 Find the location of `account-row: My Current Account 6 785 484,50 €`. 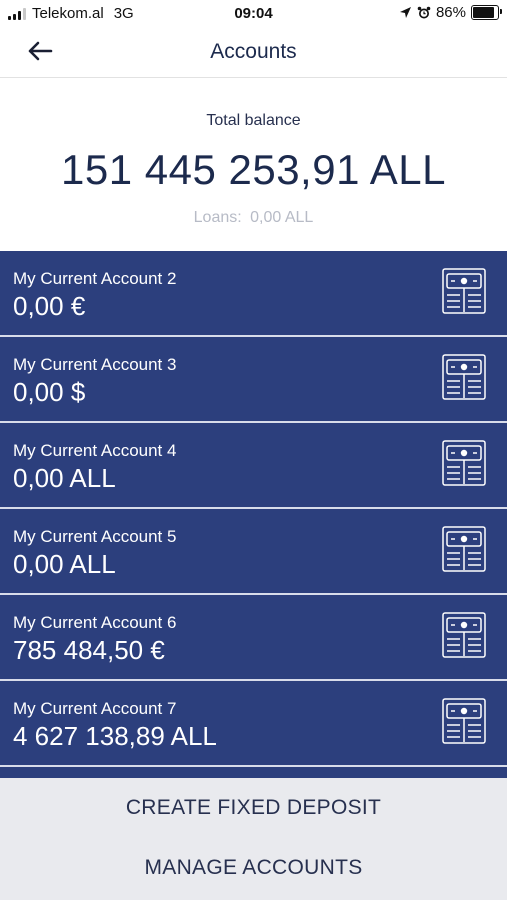

account-row: My Current Account 6 785 484,50 € is located at coordinates (253, 638).